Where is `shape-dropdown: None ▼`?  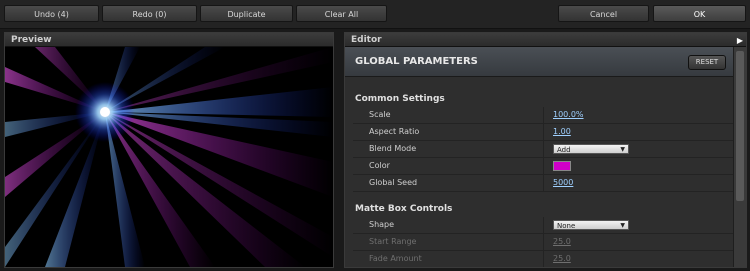 shape-dropdown: None ▼ is located at coordinates (591, 225).